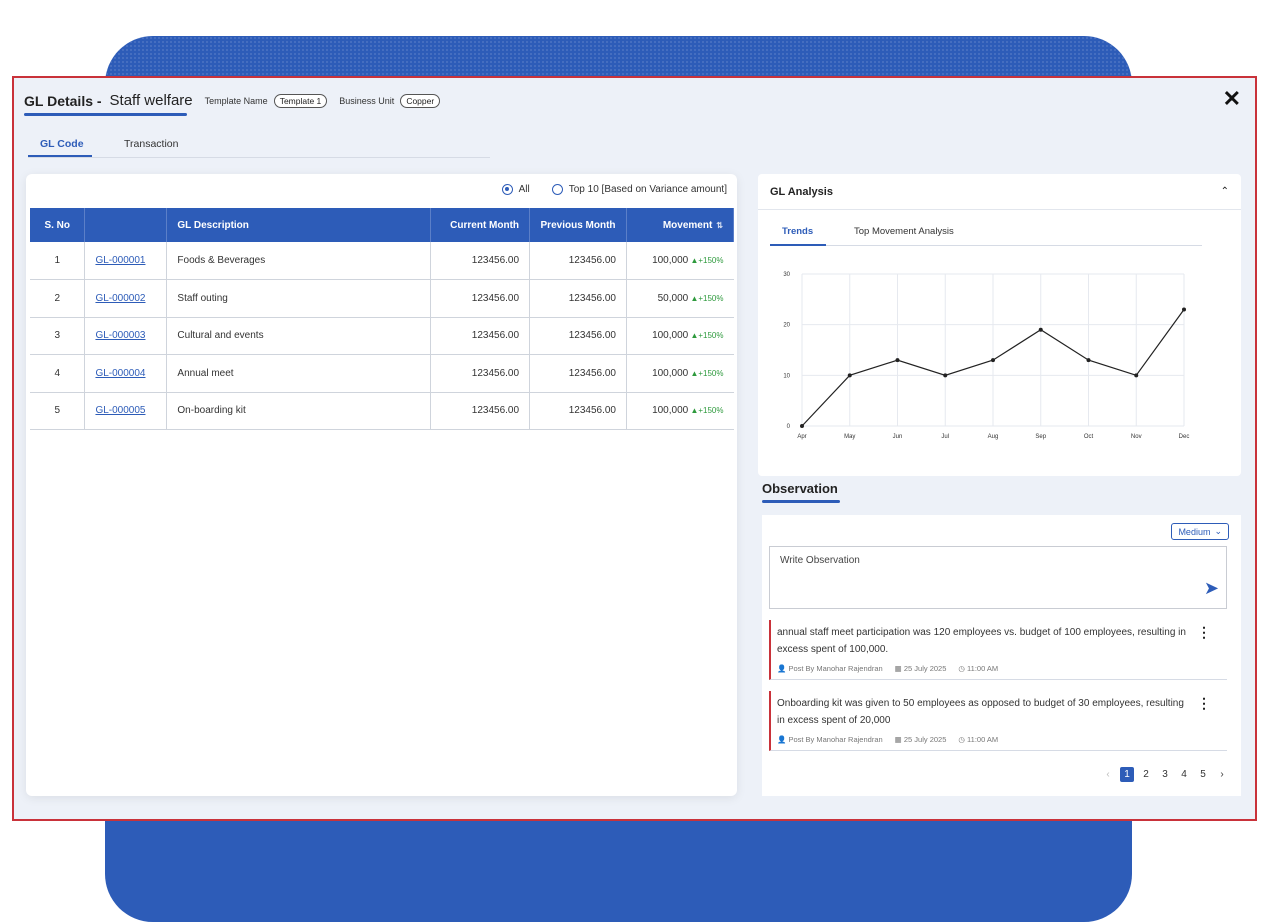 The width and height of the screenshot is (1264, 922). I want to click on priority-value: Medium, so click(1194, 531).